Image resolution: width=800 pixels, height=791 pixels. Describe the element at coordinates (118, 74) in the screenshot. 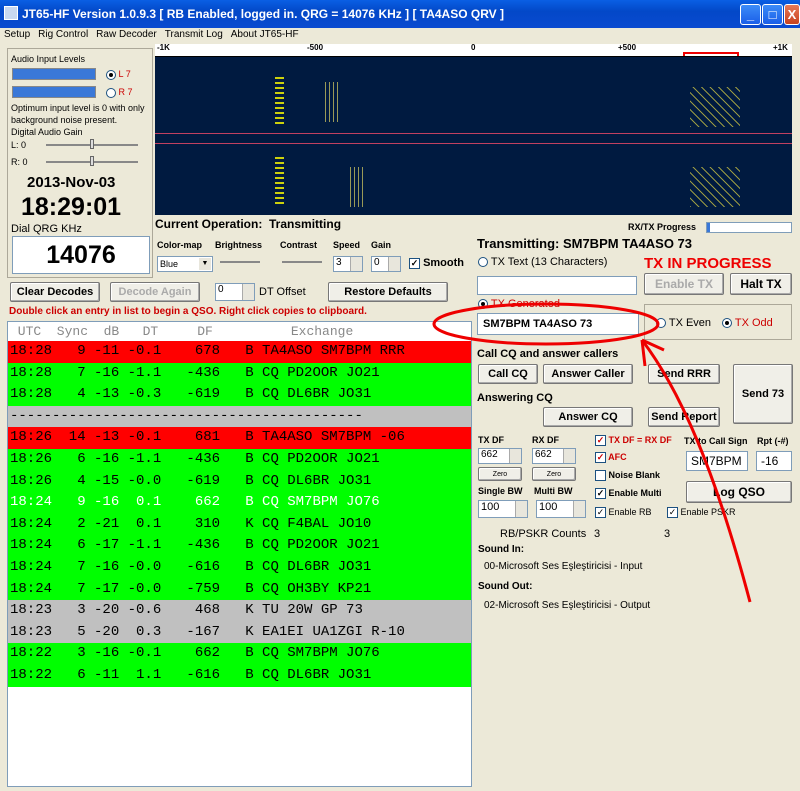

I see `left-channel-radio: L 7` at that location.